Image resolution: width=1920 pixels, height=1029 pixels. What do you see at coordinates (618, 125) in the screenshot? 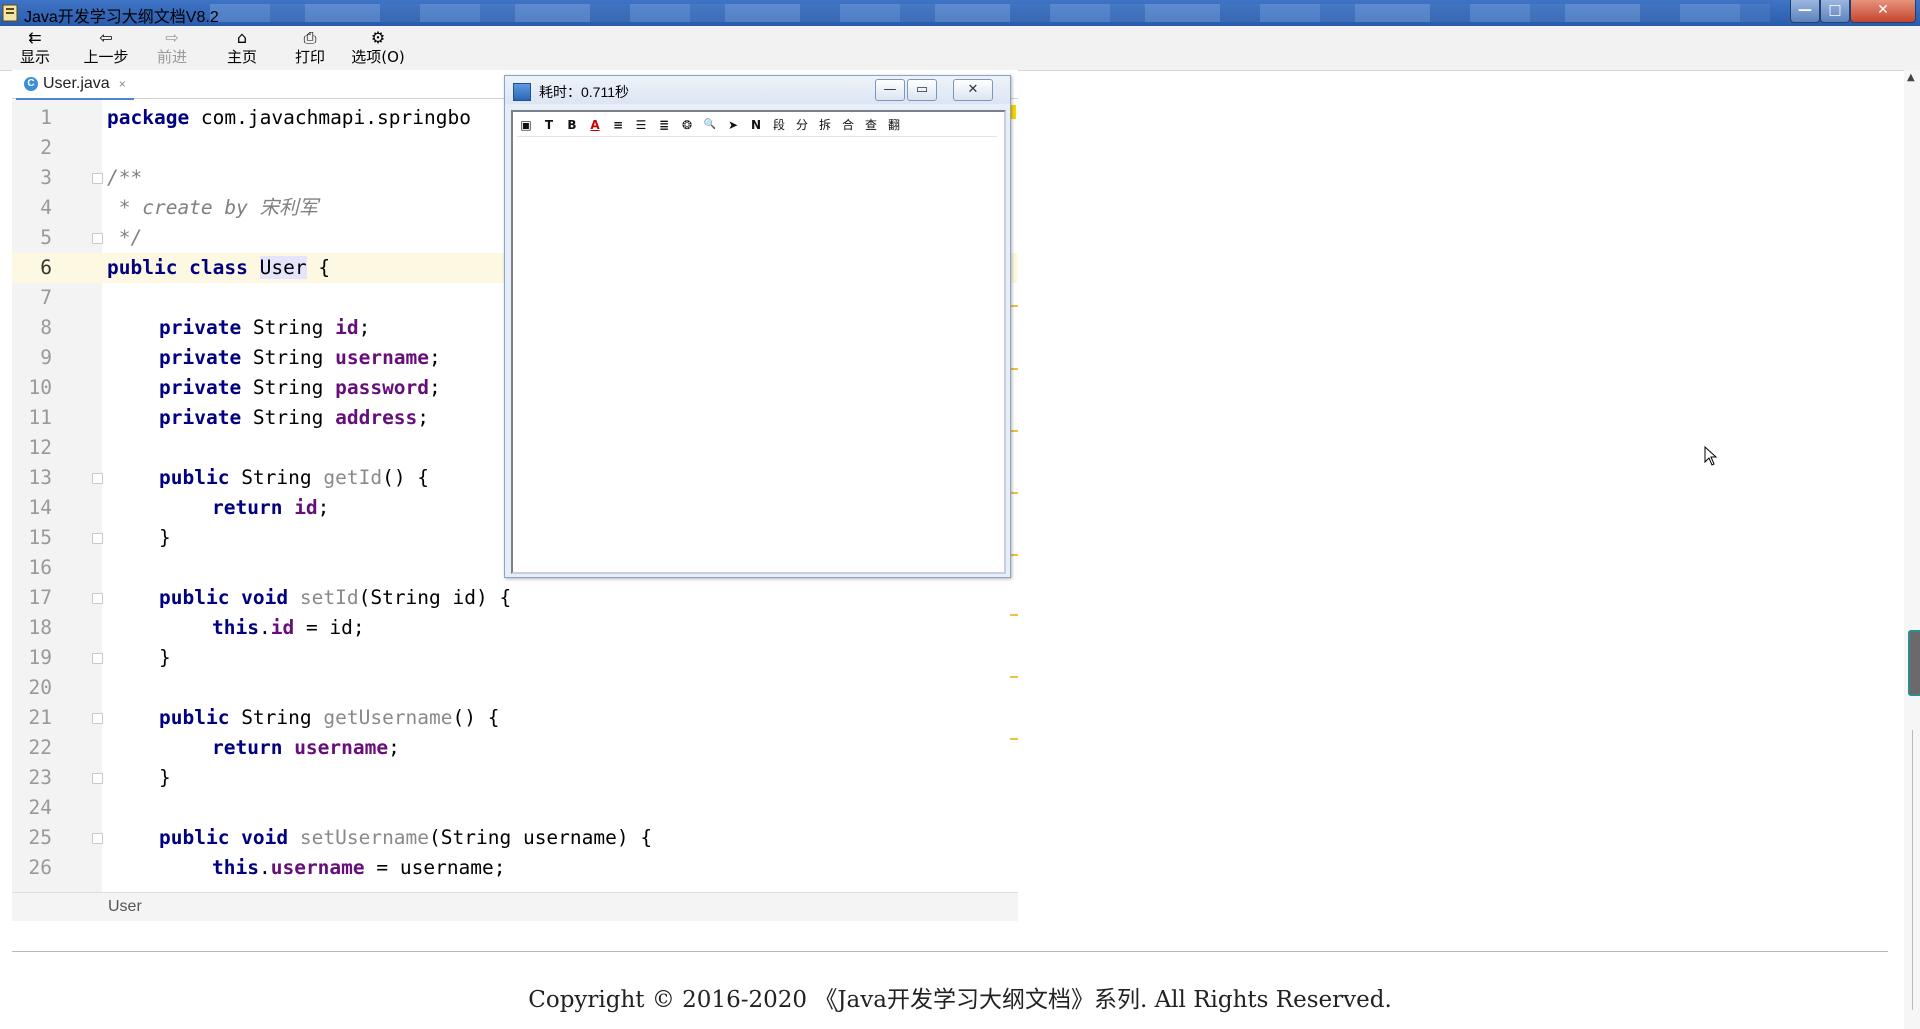
I see `align-left-icon: ≡` at bounding box center [618, 125].